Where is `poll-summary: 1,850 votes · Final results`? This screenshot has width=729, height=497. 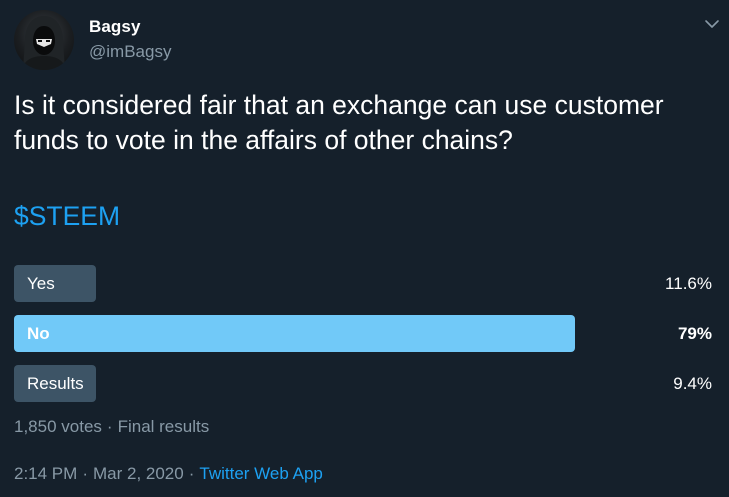 poll-summary: 1,850 votes · Final results is located at coordinates (111, 427).